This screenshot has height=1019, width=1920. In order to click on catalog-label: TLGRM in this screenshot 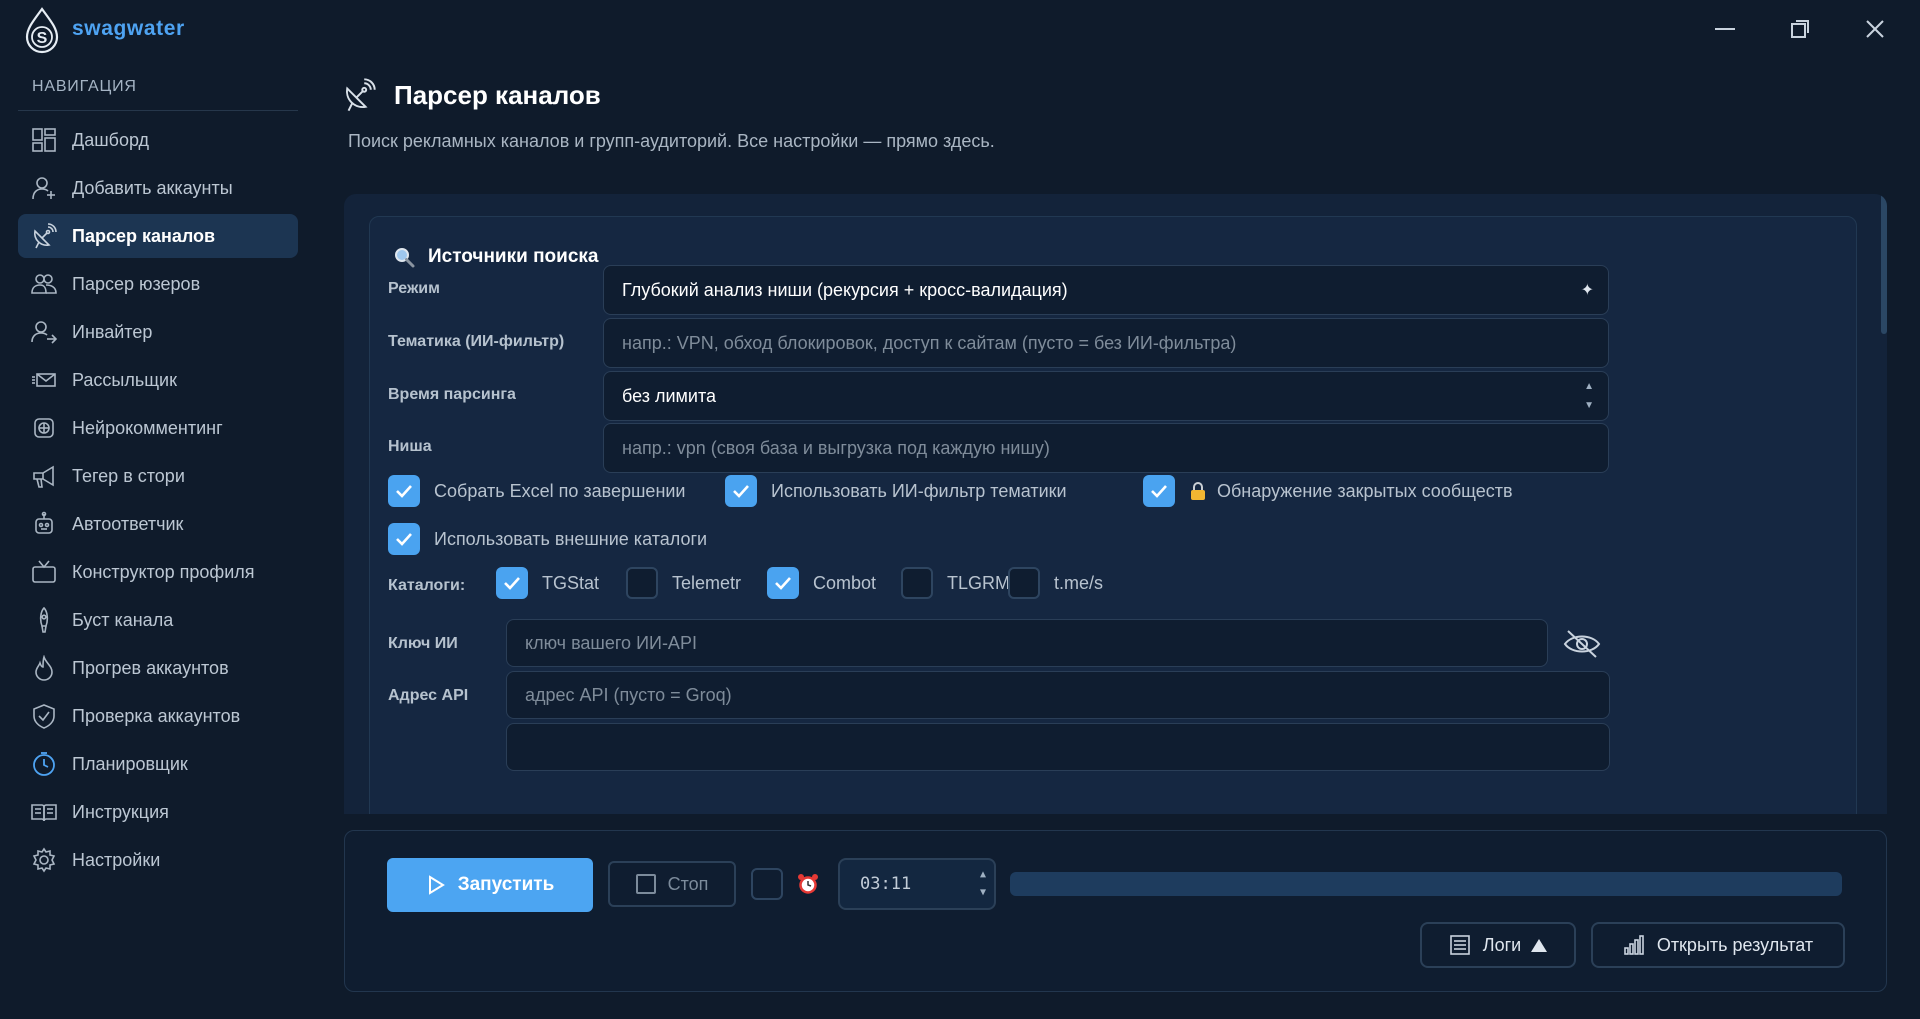, I will do `click(978, 582)`.